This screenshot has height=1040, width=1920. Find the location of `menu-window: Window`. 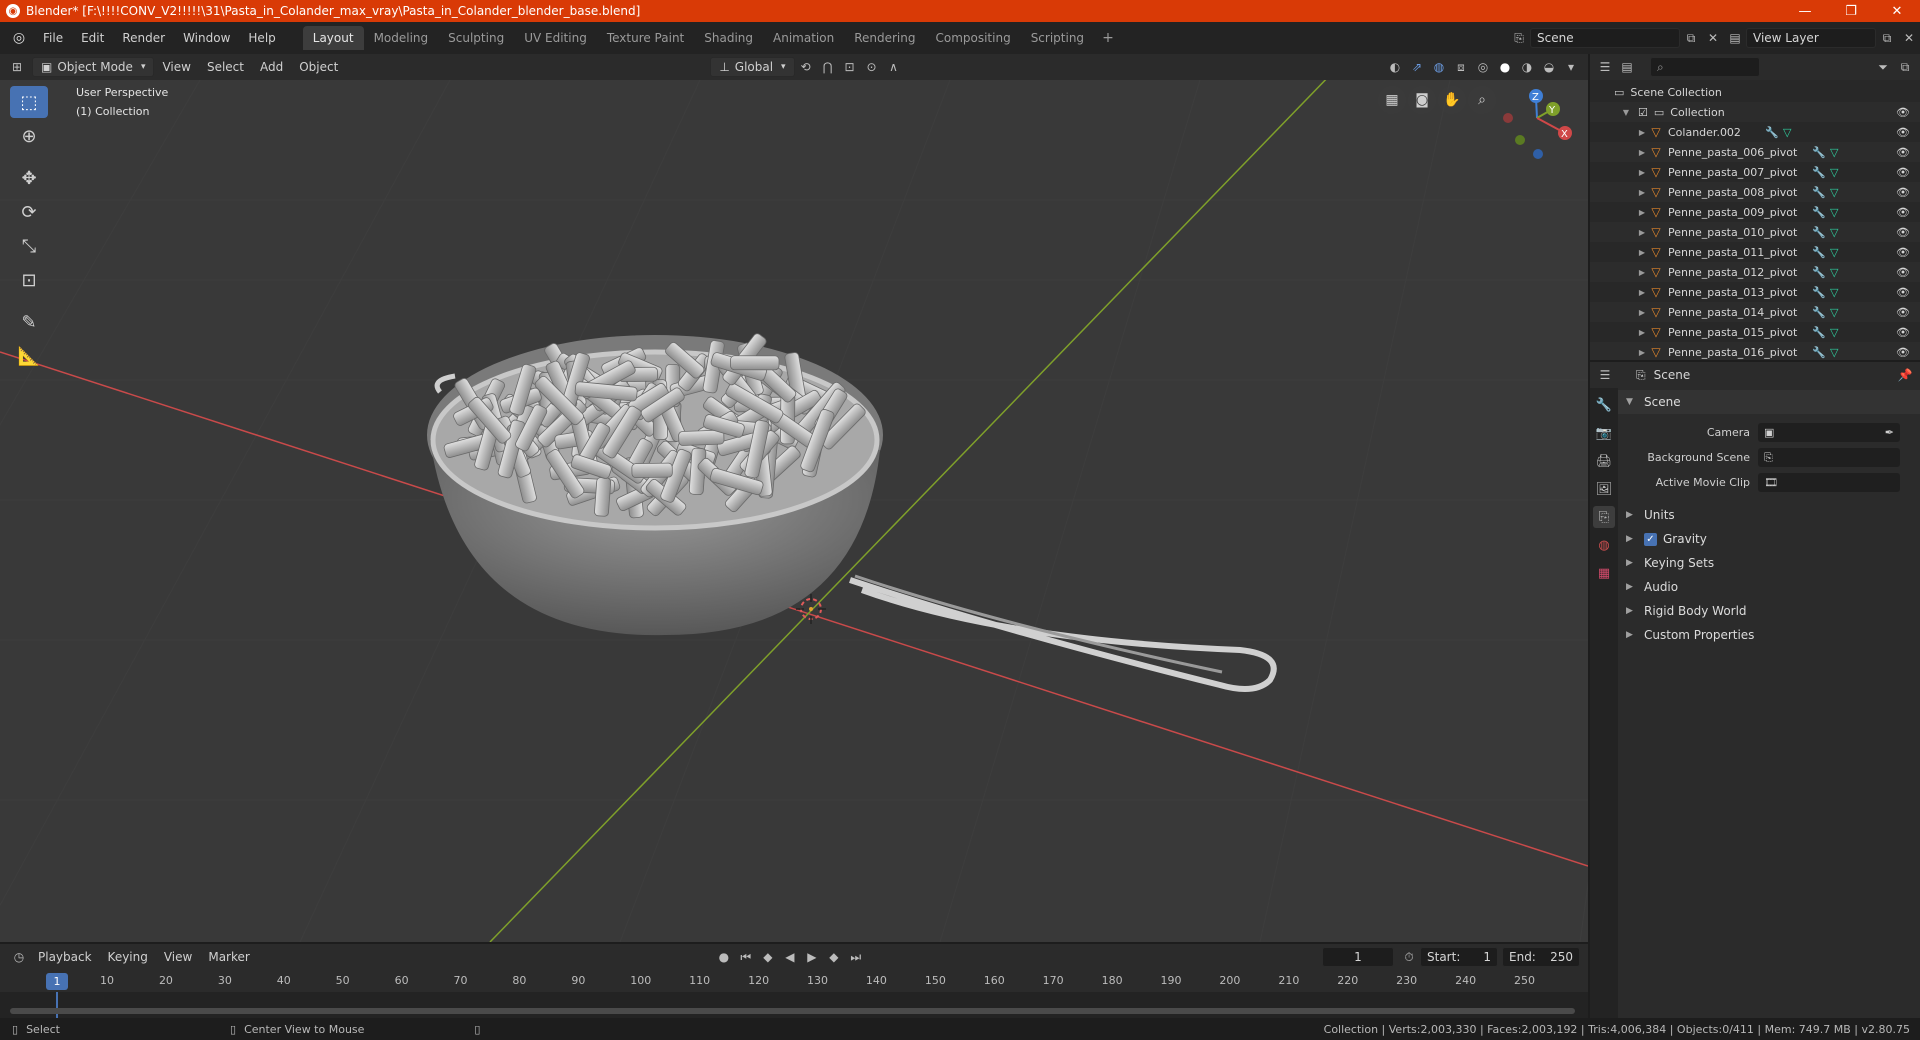

menu-window: Window is located at coordinates (206, 38).